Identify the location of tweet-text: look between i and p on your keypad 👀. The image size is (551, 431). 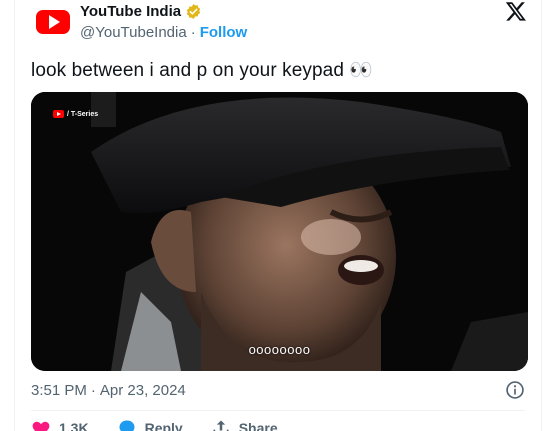
(202, 70).